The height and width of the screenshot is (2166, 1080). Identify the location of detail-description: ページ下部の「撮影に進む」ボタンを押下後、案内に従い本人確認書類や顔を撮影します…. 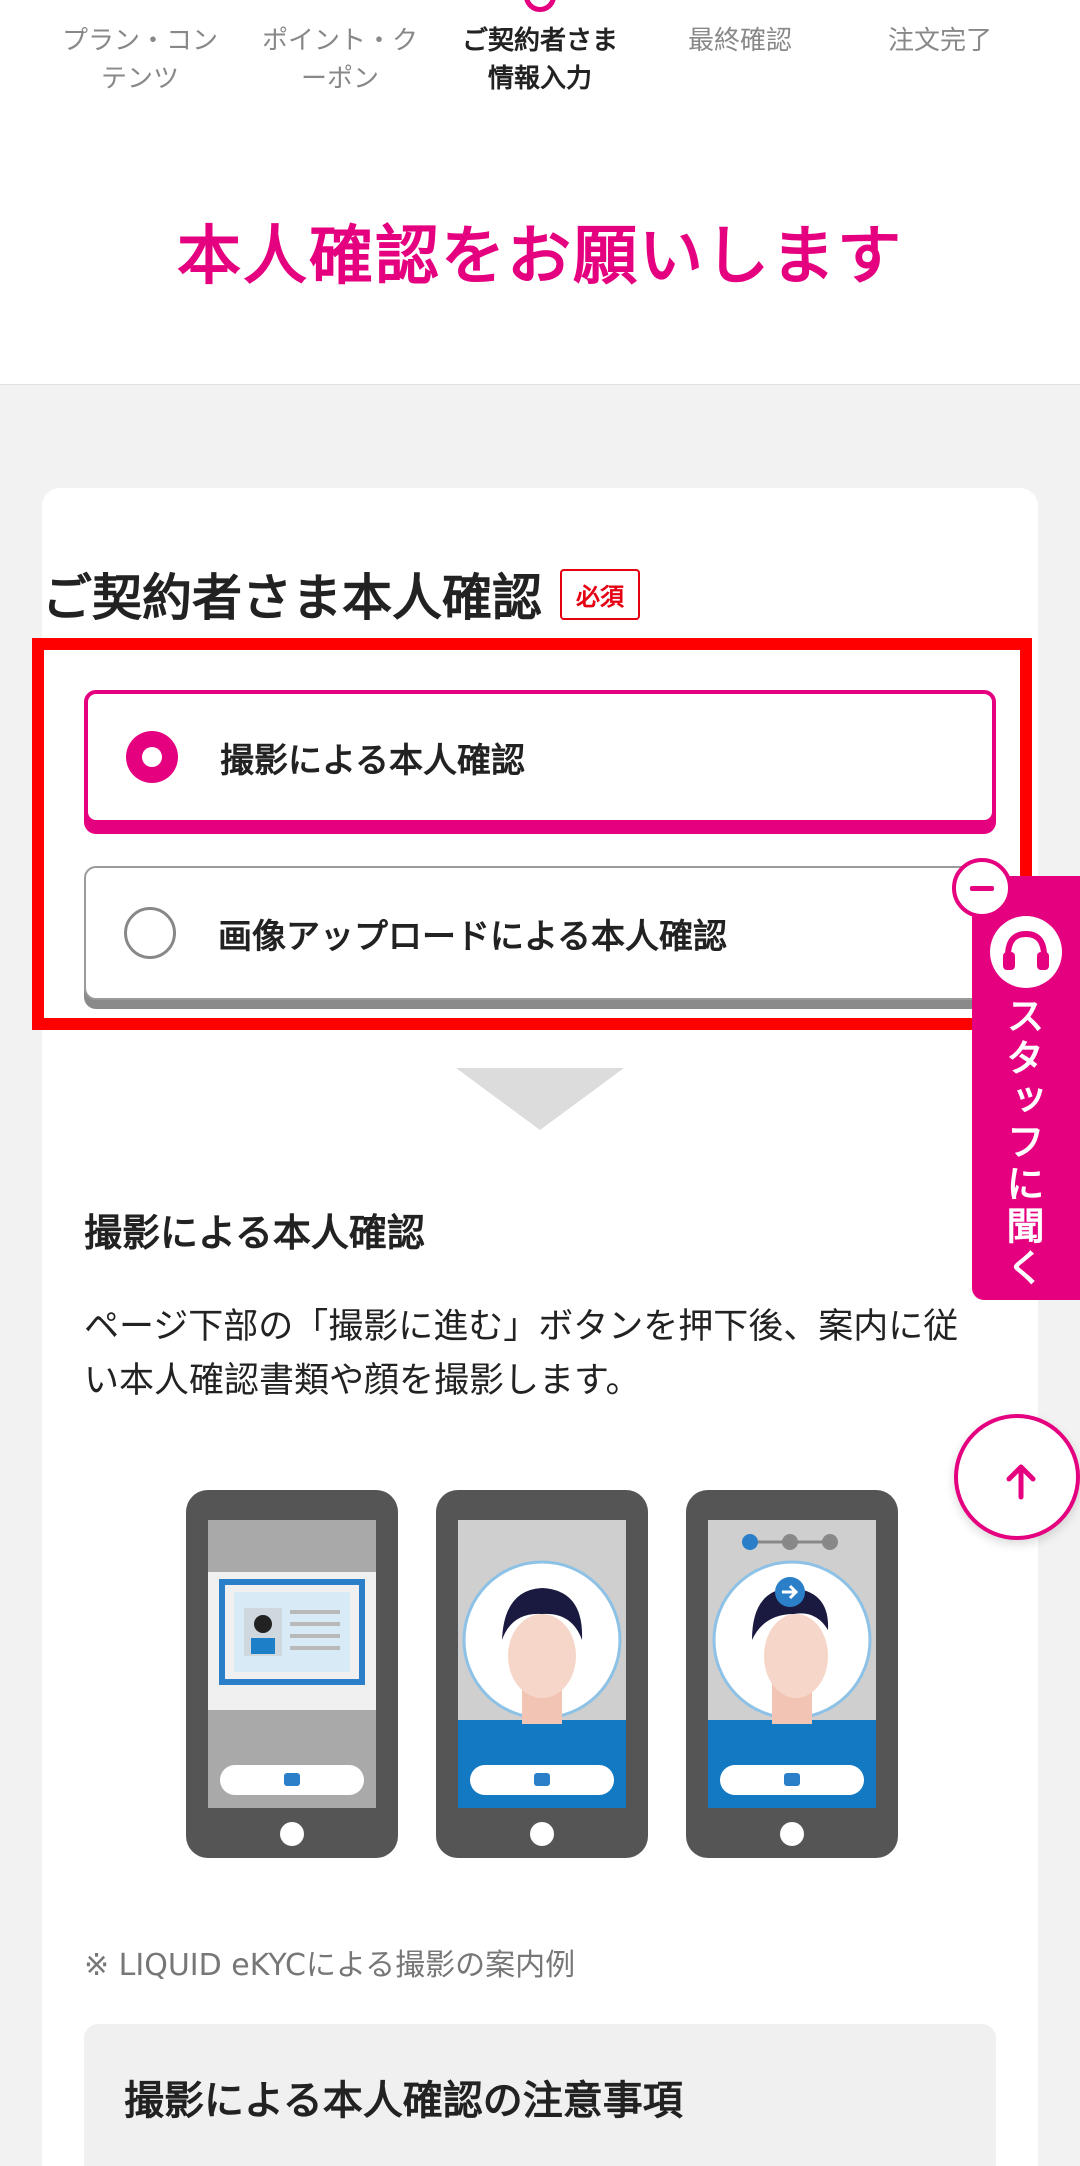
(521, 1354).